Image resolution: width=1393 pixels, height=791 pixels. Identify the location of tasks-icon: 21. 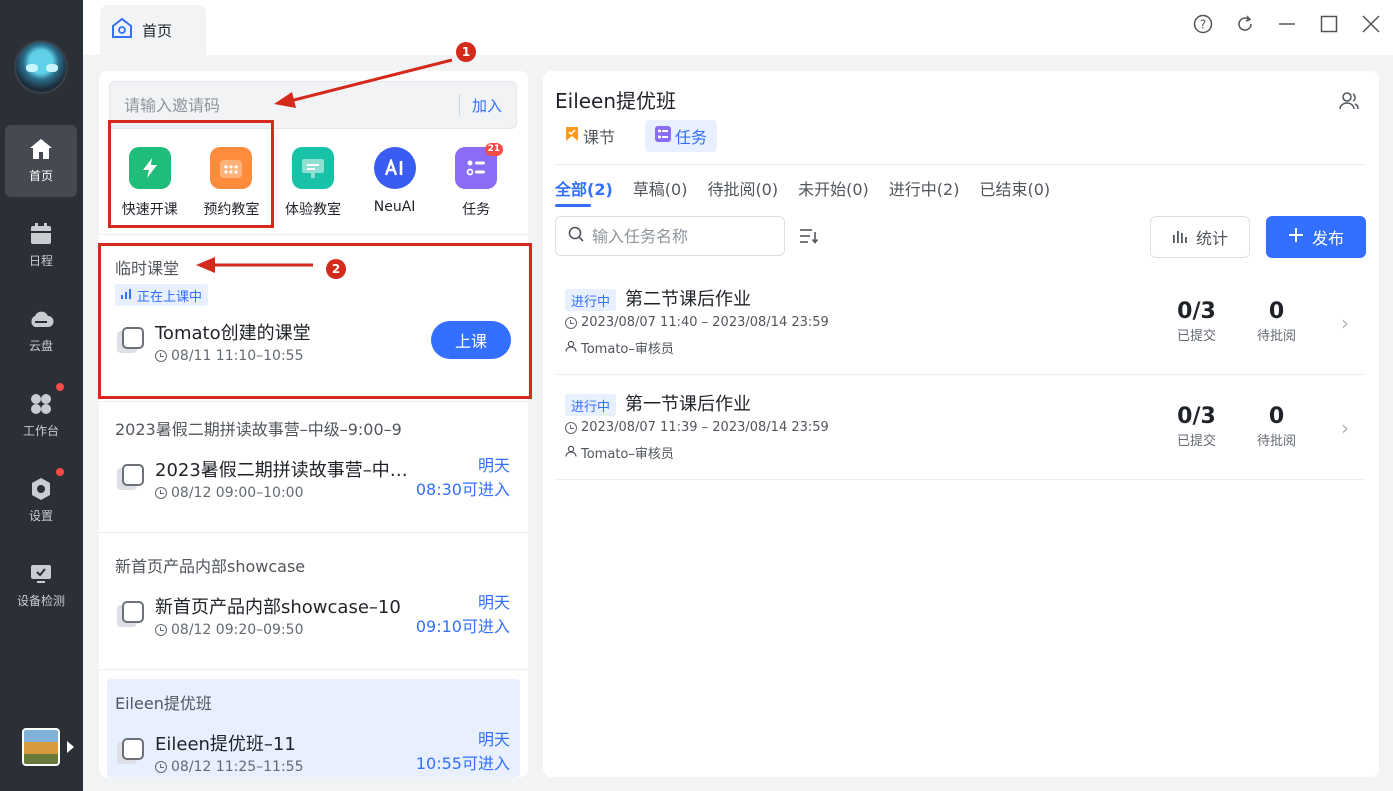
(479, 166).